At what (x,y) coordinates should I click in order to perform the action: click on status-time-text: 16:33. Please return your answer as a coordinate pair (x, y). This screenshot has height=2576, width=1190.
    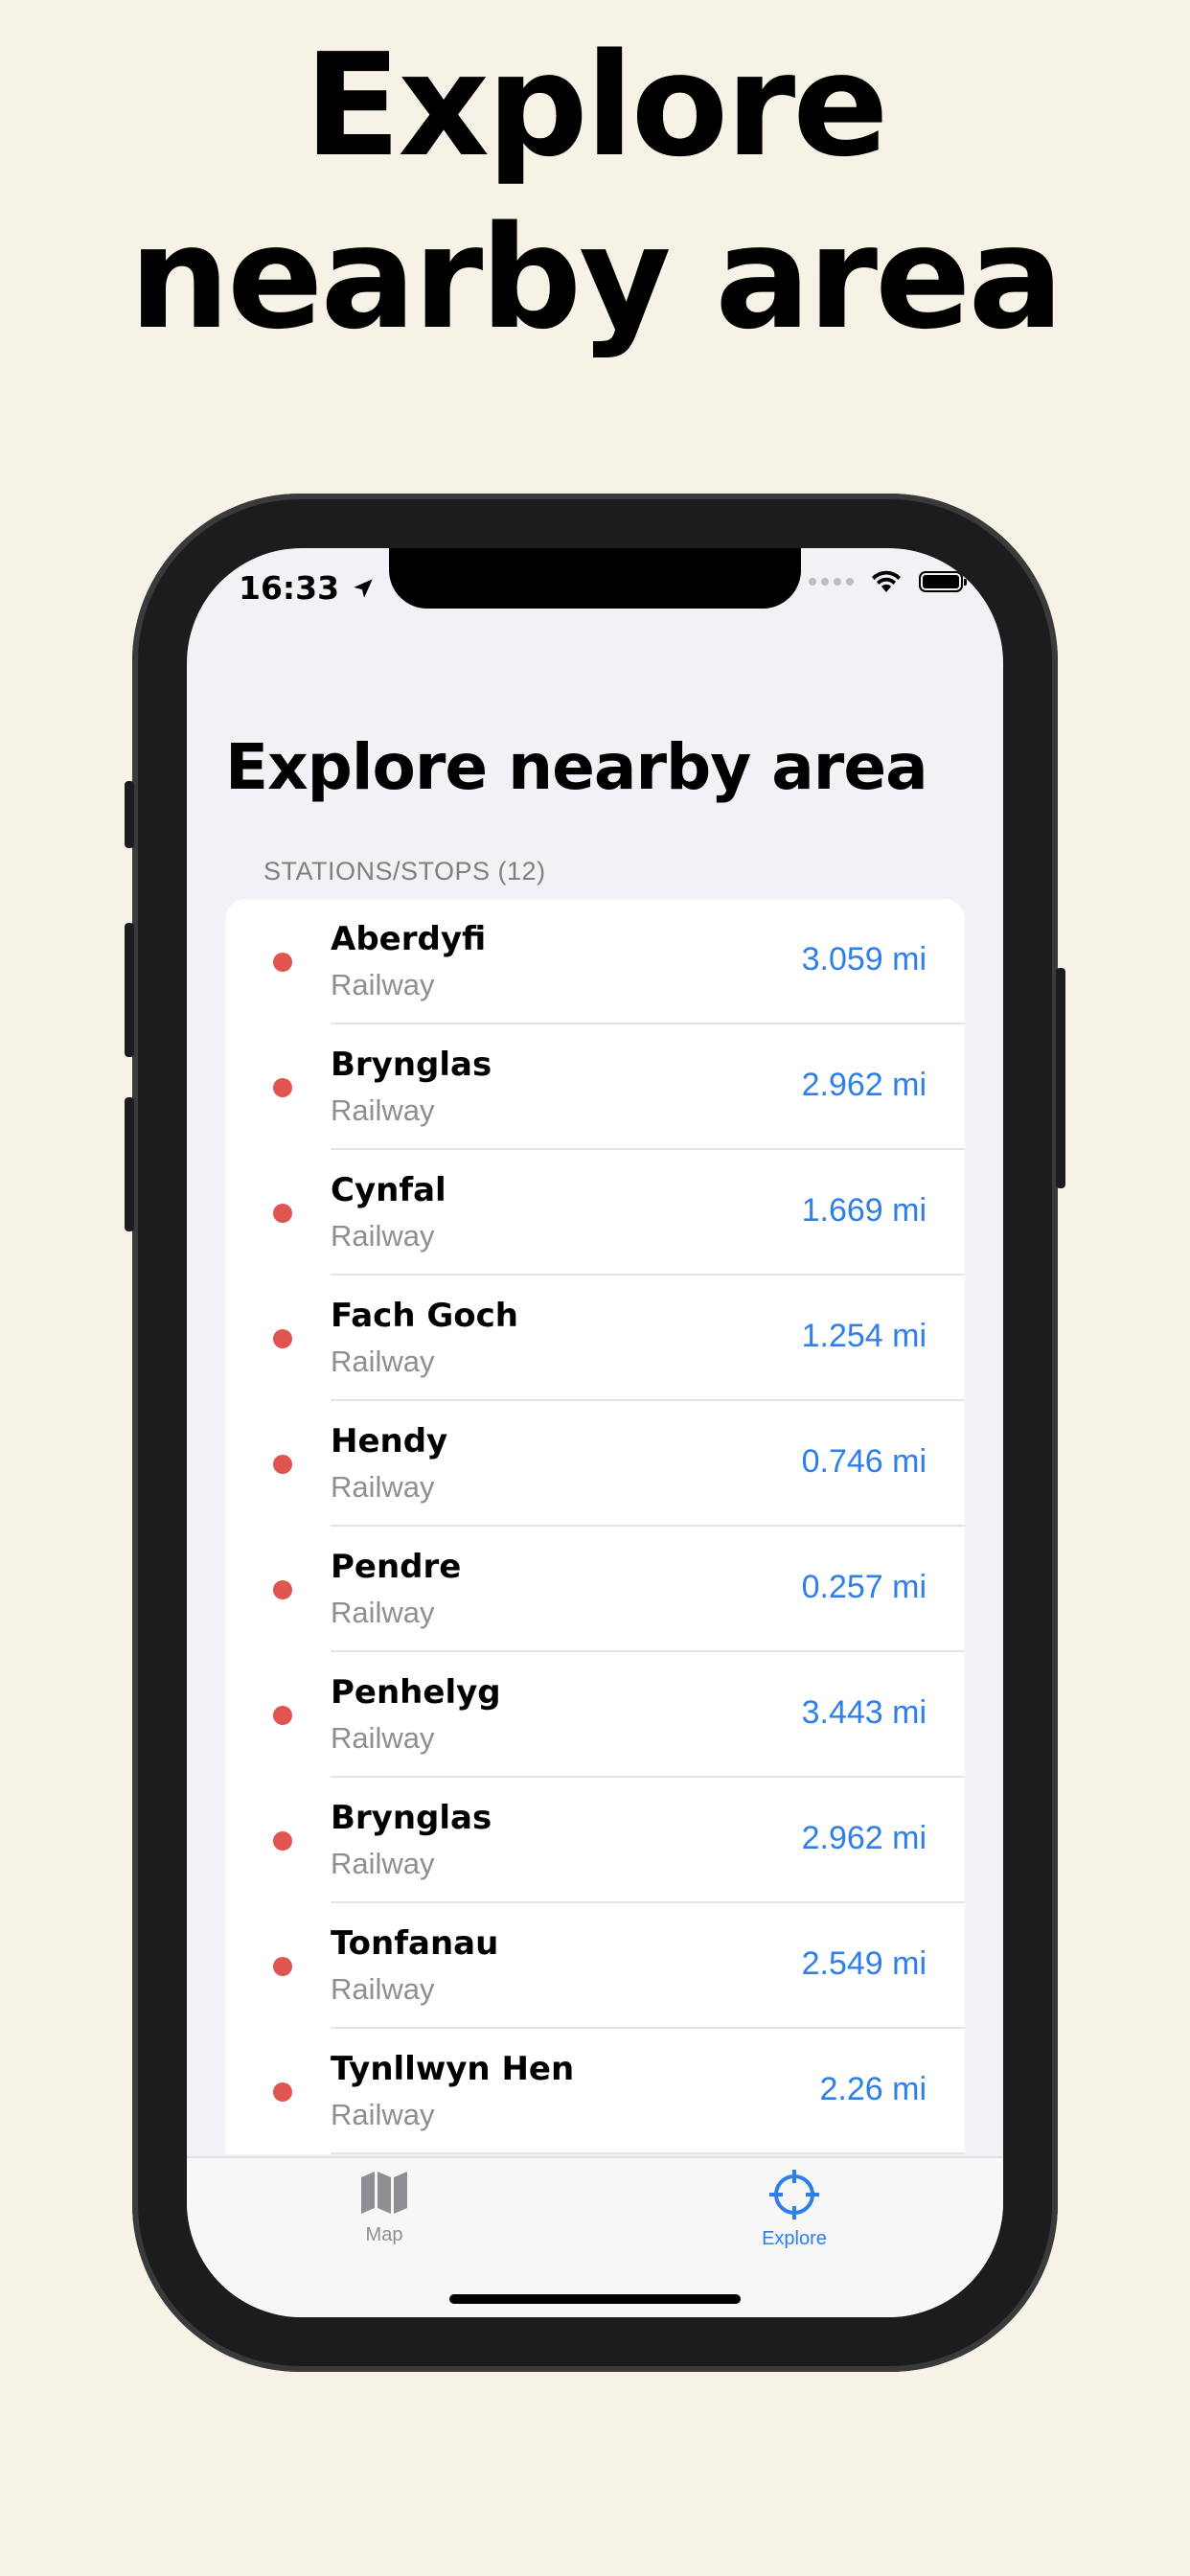
    Looking at the image, I should click on (289, 588).